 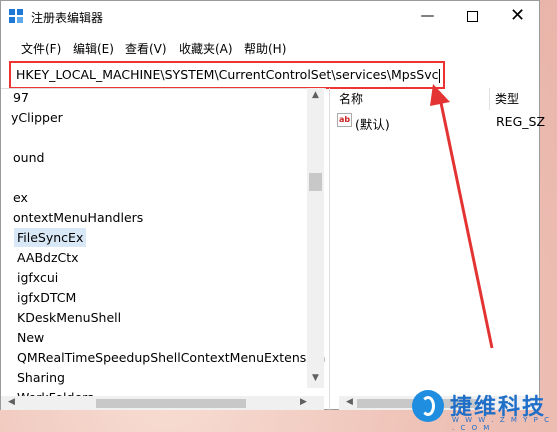 I want to click on pane-splitter, so click(x=329, y=249).